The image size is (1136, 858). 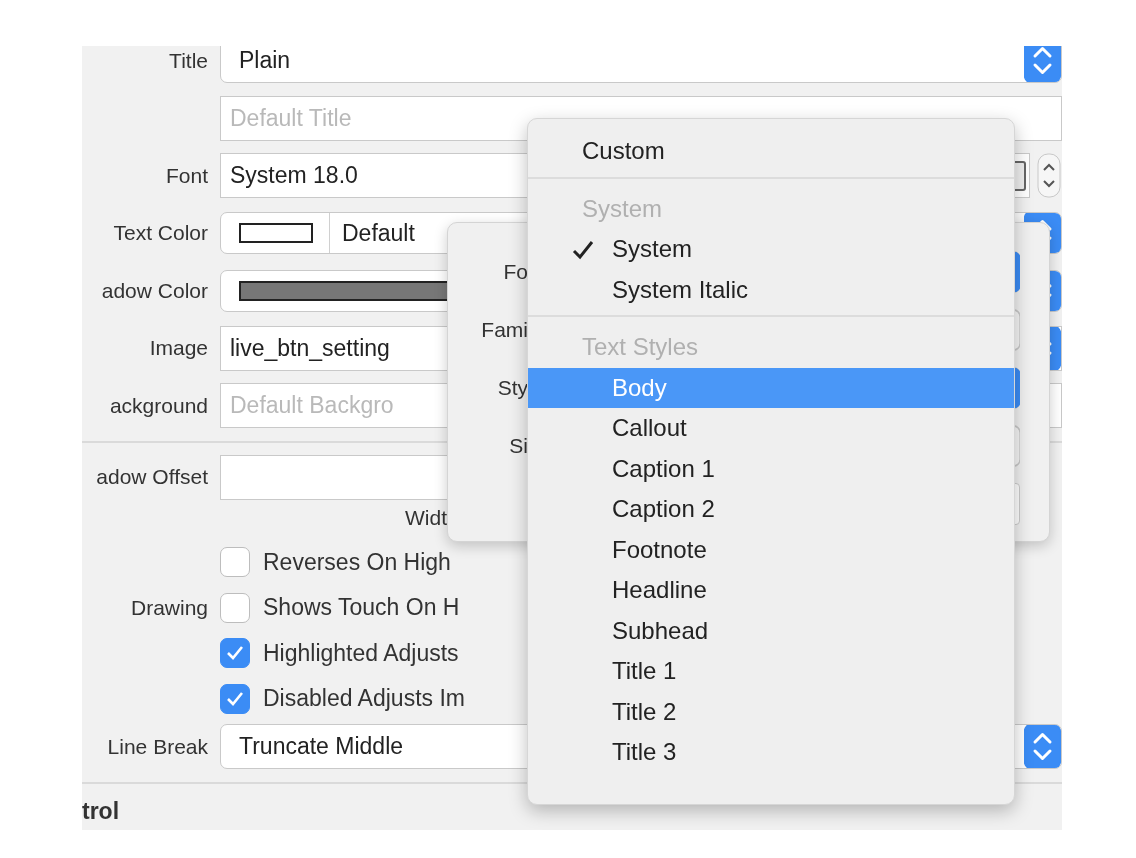 What do you see at coordinates (425, 517) in the screenshot?
I see `field-caption: Widt` at bounding box center [425, 517].